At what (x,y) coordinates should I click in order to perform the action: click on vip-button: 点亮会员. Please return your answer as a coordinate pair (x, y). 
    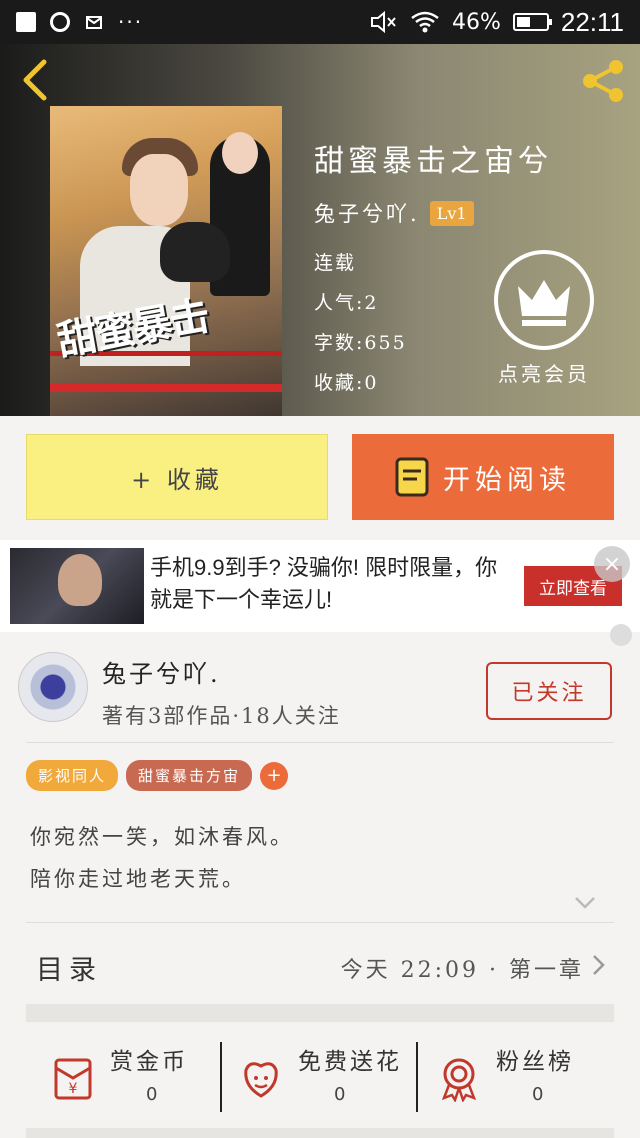
    Looking at the image, I should click on (544, 318).